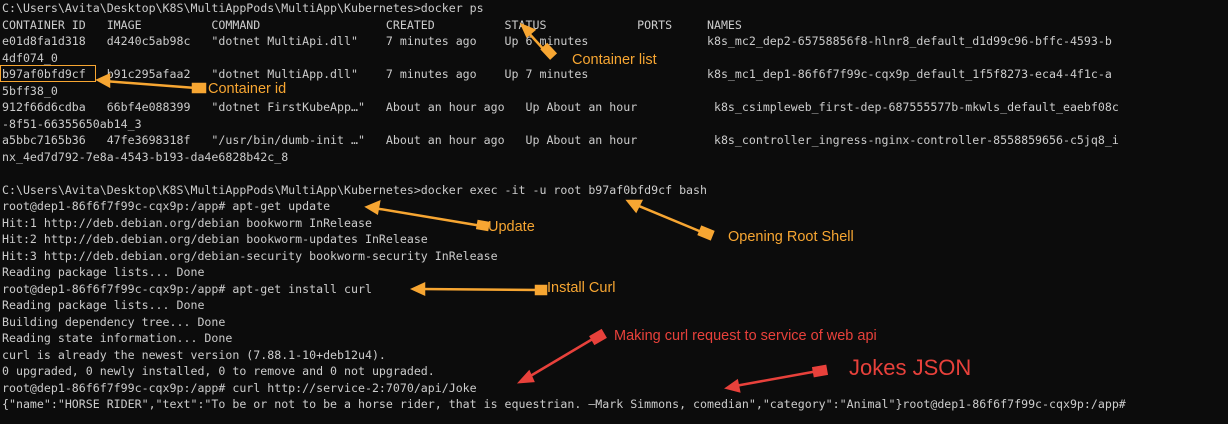 The height and width of the screenshot is (424, 1228). What do you see at coordinates (538, 41) in the screenshot?
I see `container-list-arrow-icon` at bounding box center [538, 41].